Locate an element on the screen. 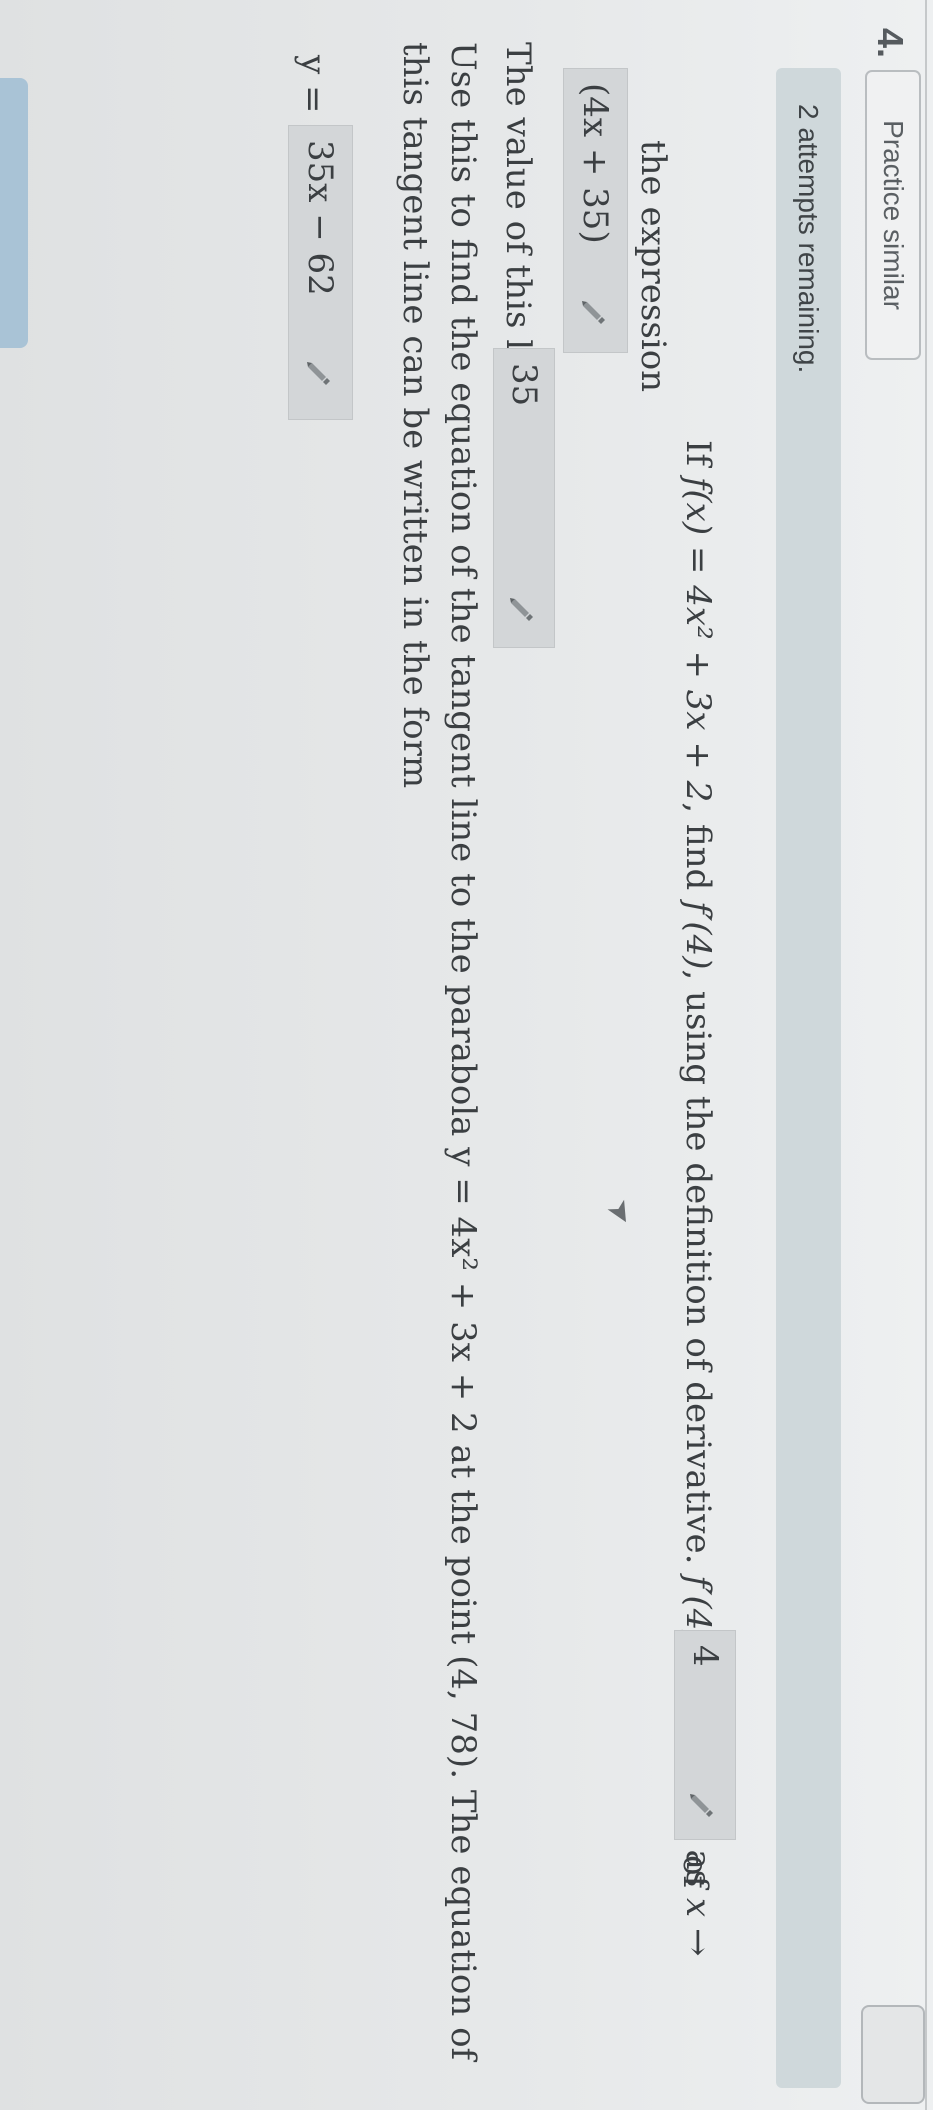  y-prefix: y = is located at coordinates (313, 84).